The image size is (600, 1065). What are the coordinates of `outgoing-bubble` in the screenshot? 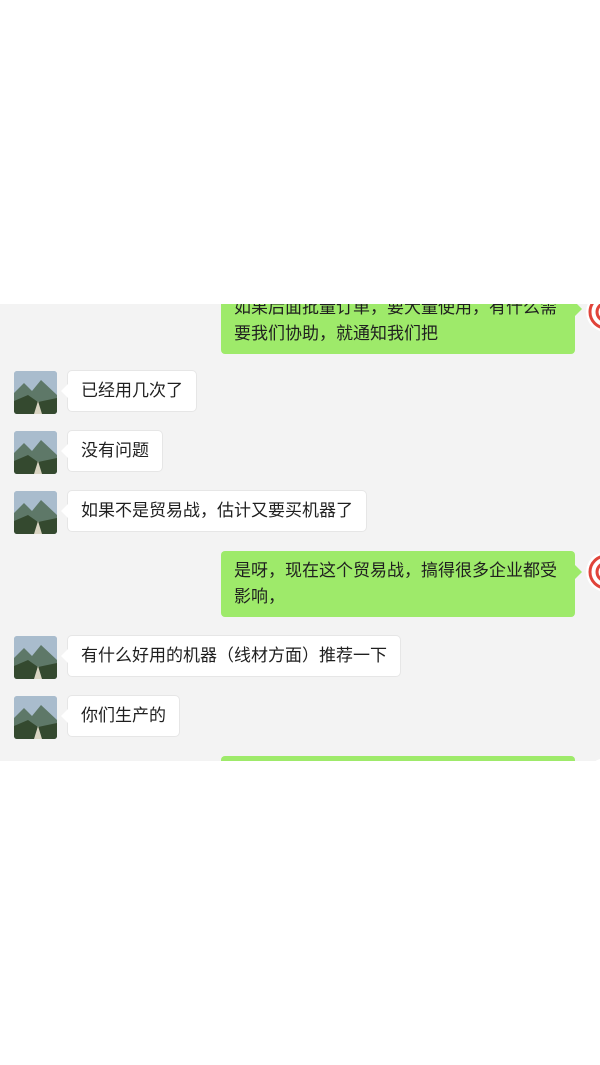 It's located at (398, 758).